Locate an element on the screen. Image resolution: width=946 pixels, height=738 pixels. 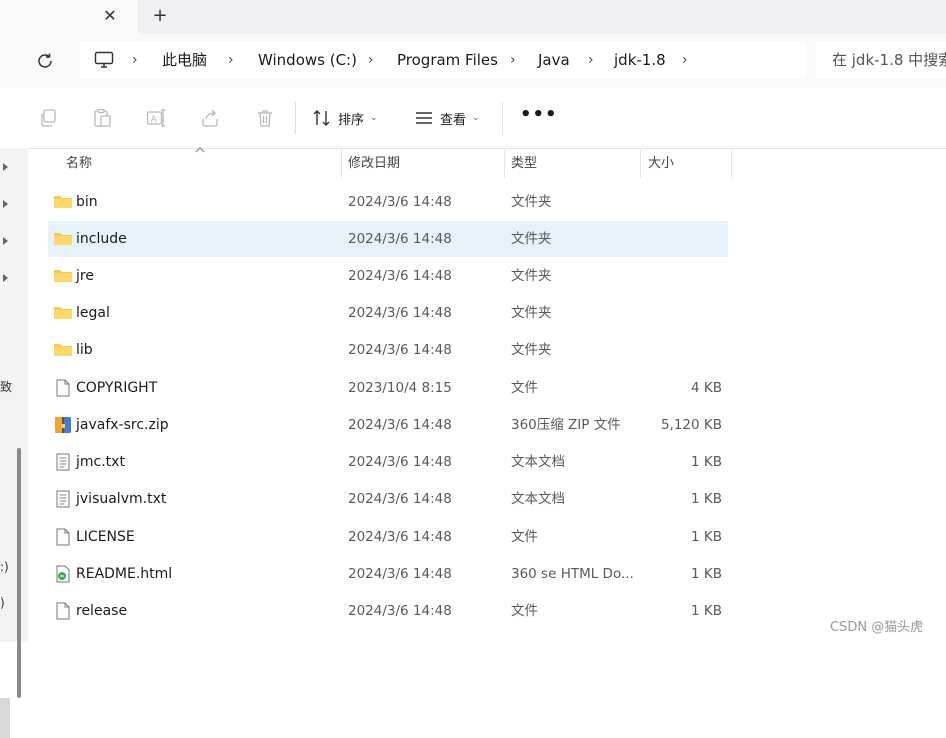
breadcrumb-program-files: Program Files is located at coordinates (447, 60).